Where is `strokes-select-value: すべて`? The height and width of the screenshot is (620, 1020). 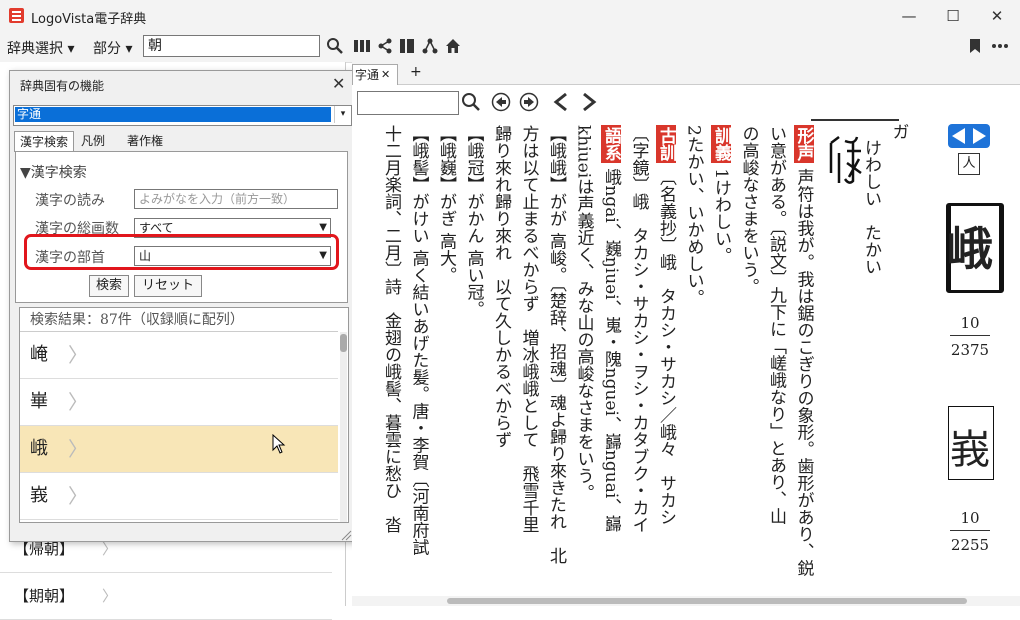 strokes-select-value: すべて is located at coordinates (156, 228).